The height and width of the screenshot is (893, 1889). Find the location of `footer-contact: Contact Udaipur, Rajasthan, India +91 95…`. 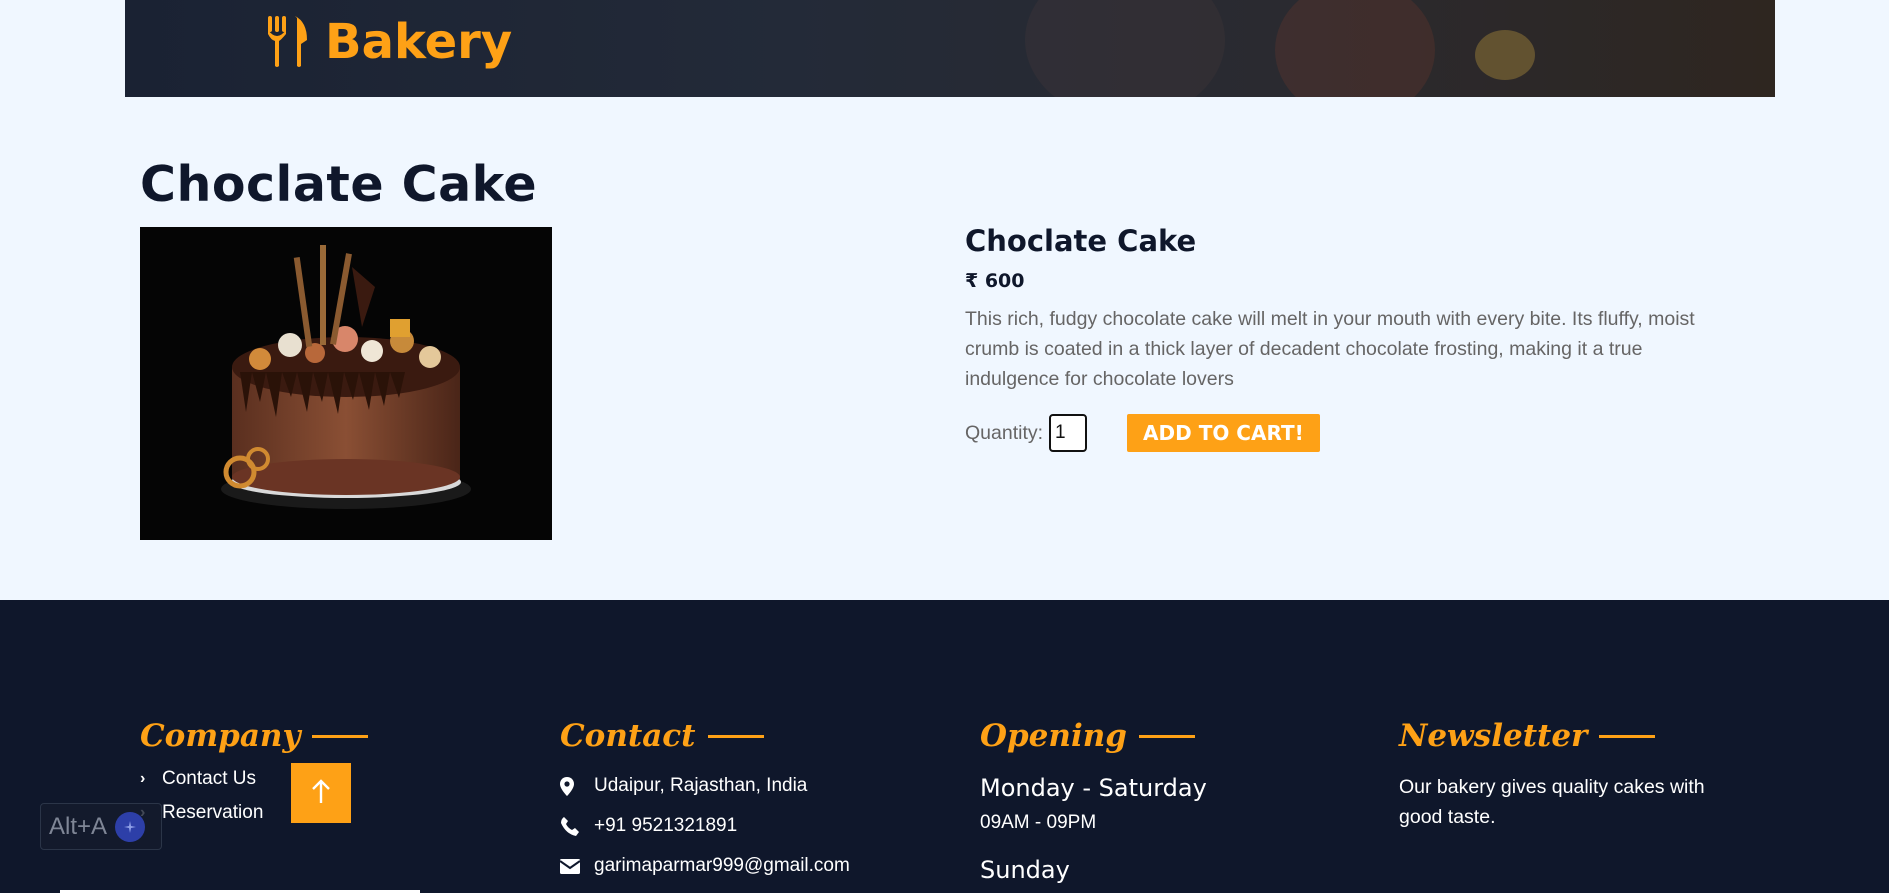

footer-contact: Contact Udaipur, Rajasthan, India +91 95… is located at coordinates (705, 802).